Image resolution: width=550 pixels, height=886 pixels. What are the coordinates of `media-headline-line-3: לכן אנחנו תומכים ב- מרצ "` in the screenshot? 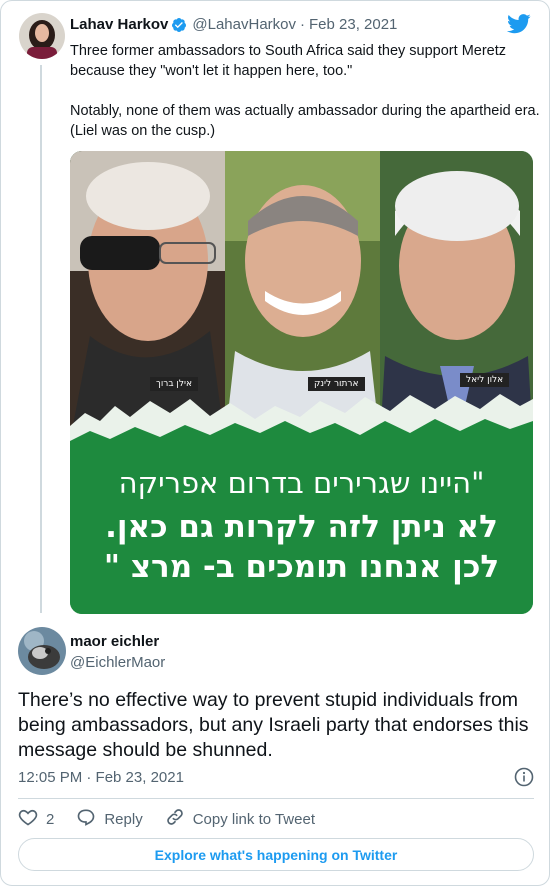 It's located at (301, 567).